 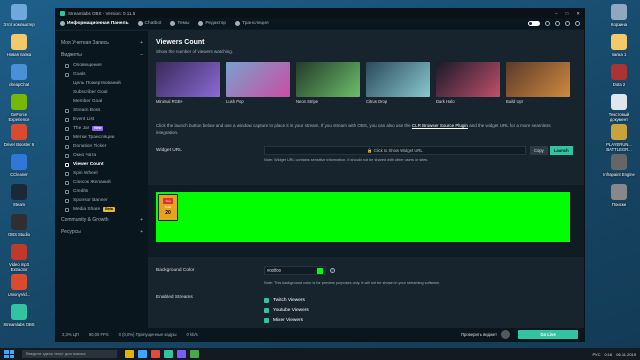 What do you see at coordinates (596, 354) in the screenshot?
I see `language-indicator: РУС` at bounding box center [596, 354].